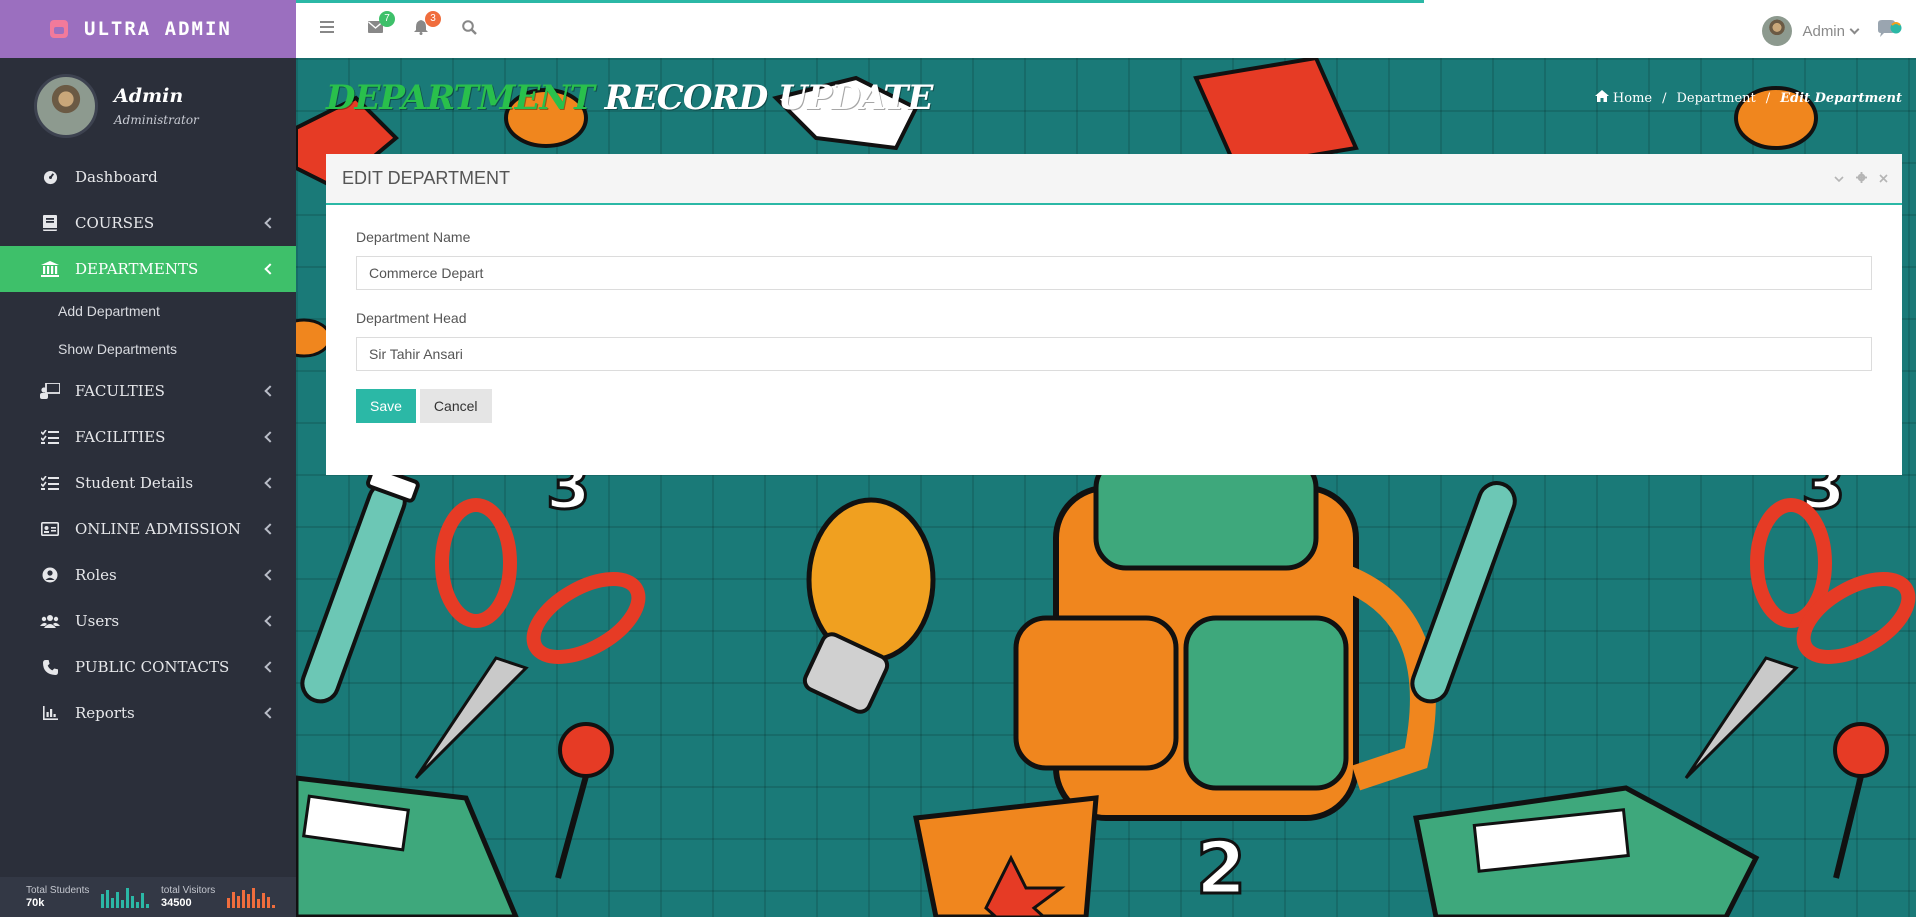 The height and width of the screenshot is (917, 1916). I want to click on user-profile: Admin Administrator, so click(148, 106).